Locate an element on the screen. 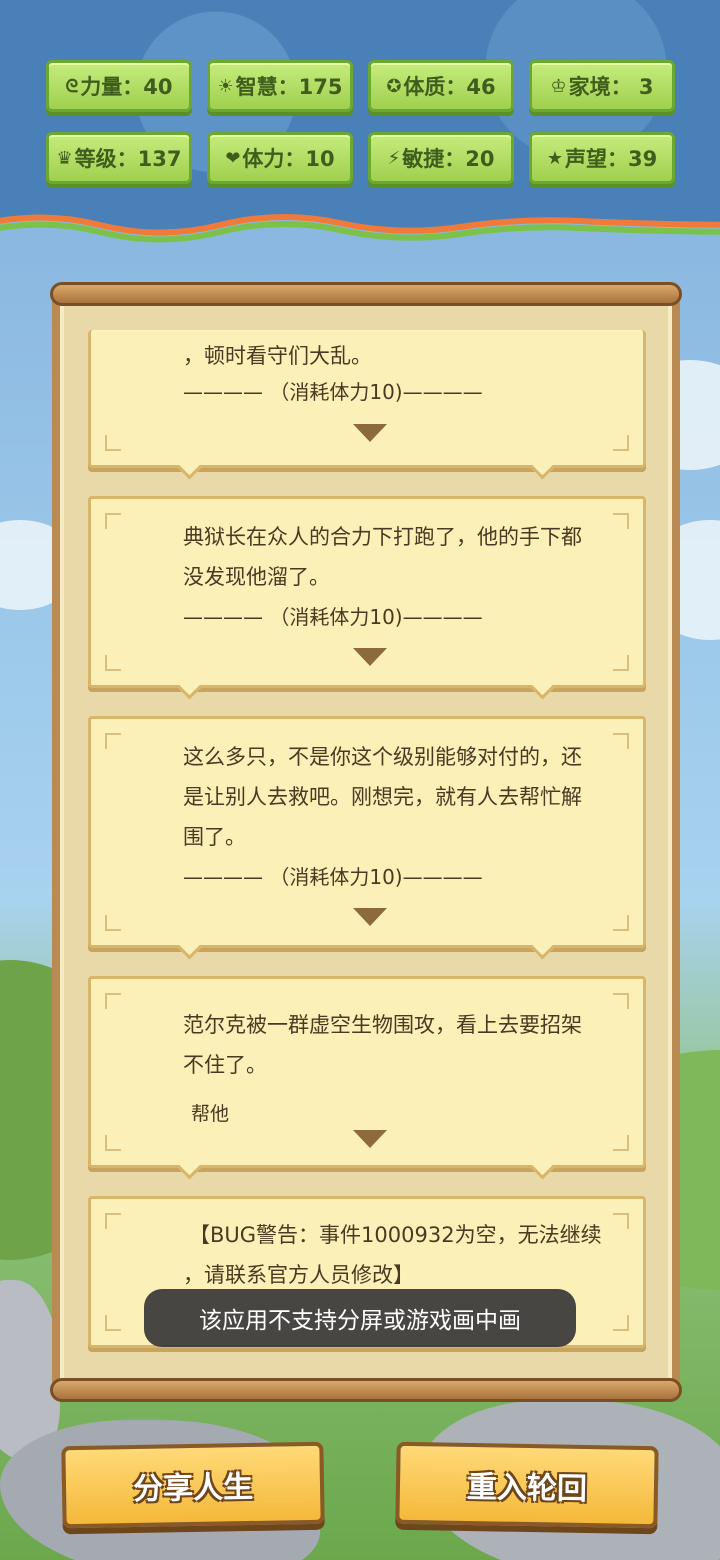 Image resolution: width=720 pixels, height=1560 pixels. event-text-line: 范尔克被一群虚空生物围攻，看上去要招架 is located at coordinates (382, 1025).